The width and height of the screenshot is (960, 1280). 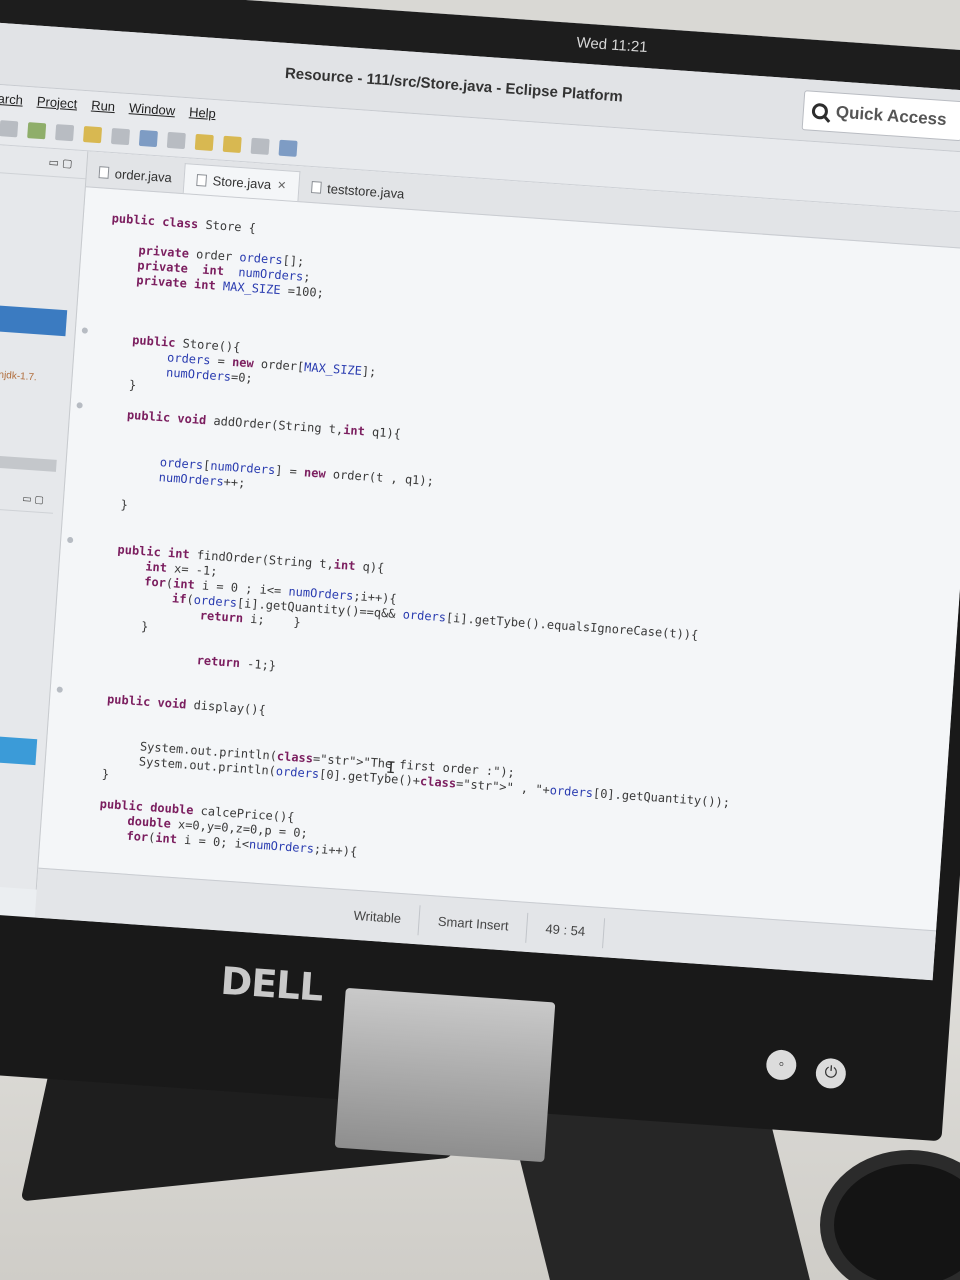 I want to click on run-icon, so click(x=37, y=130).